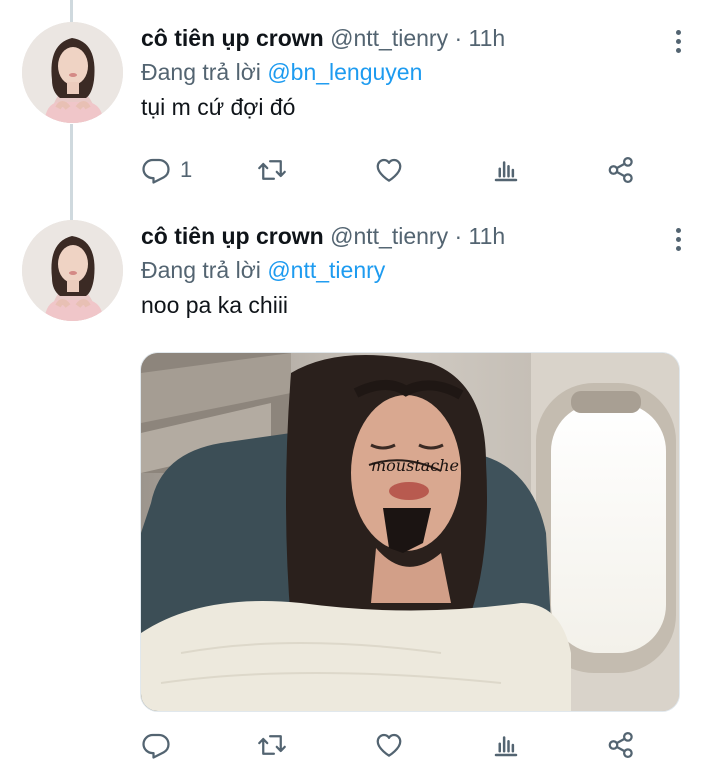 The image size is (720, 772). I want to click on replying-to-handle: @bn_lenguyen, so click(344, 72).